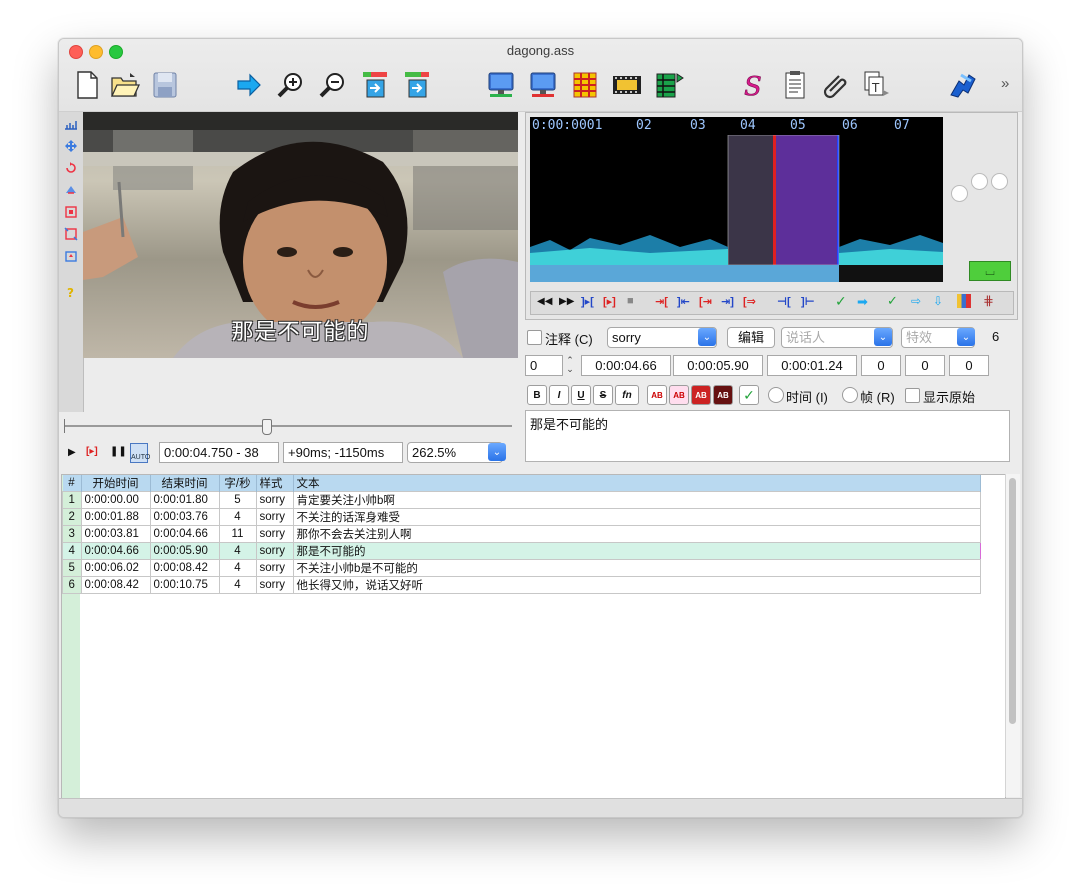  Describe the element at coordinates (275, 483) in the screenshot. I see `header-style: 样式` at that location.